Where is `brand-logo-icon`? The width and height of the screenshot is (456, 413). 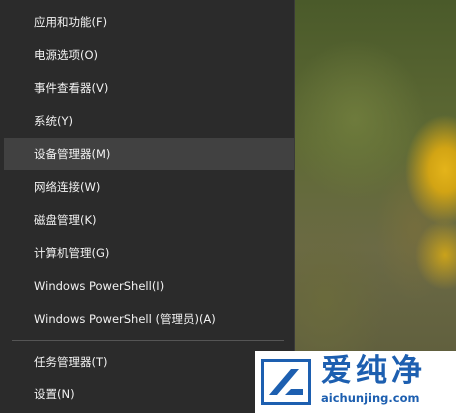 brand-logo-icon is located at coordinates (286, 382).